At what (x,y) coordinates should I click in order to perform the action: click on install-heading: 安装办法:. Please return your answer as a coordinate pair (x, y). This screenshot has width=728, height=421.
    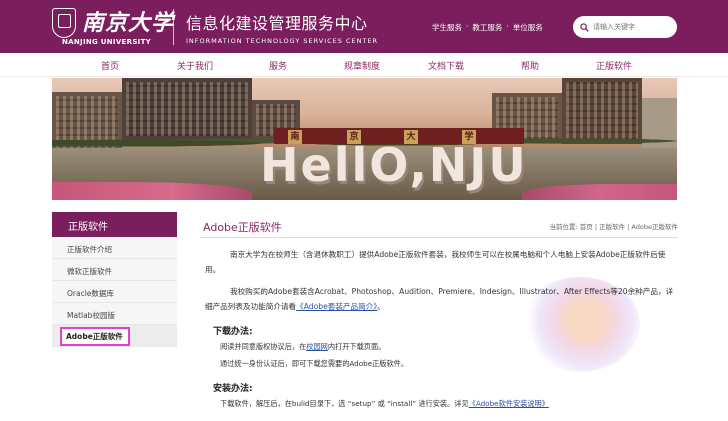
    Looking at the image, I should click on (233, 389).